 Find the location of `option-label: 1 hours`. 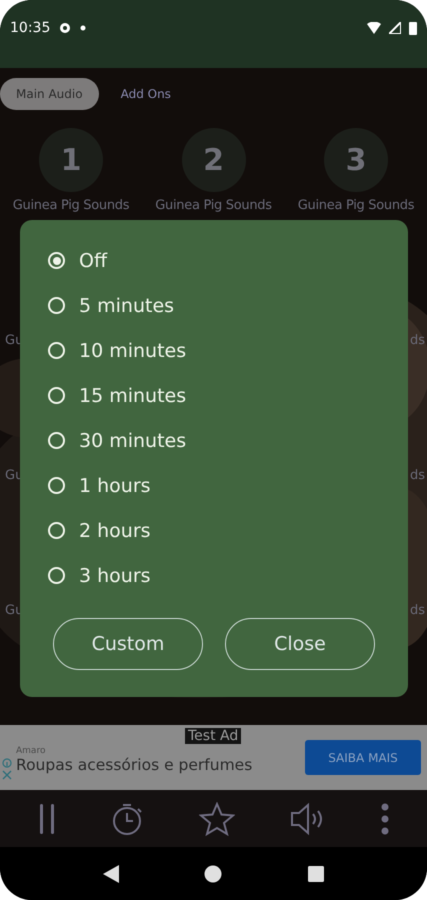

option-label: 1 hours is located at coordinates (115, 485).